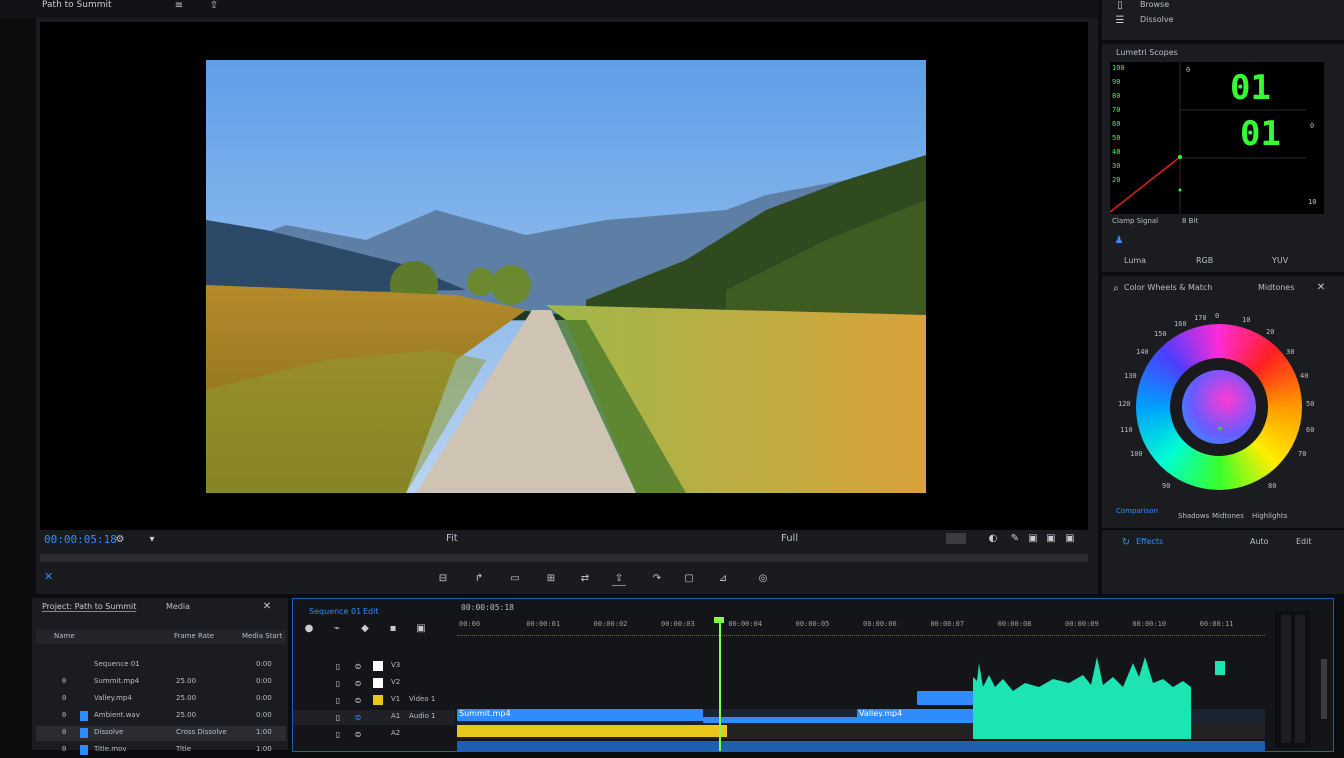  I want to click on go-to-in-icon: ▭, so click(515, 578).